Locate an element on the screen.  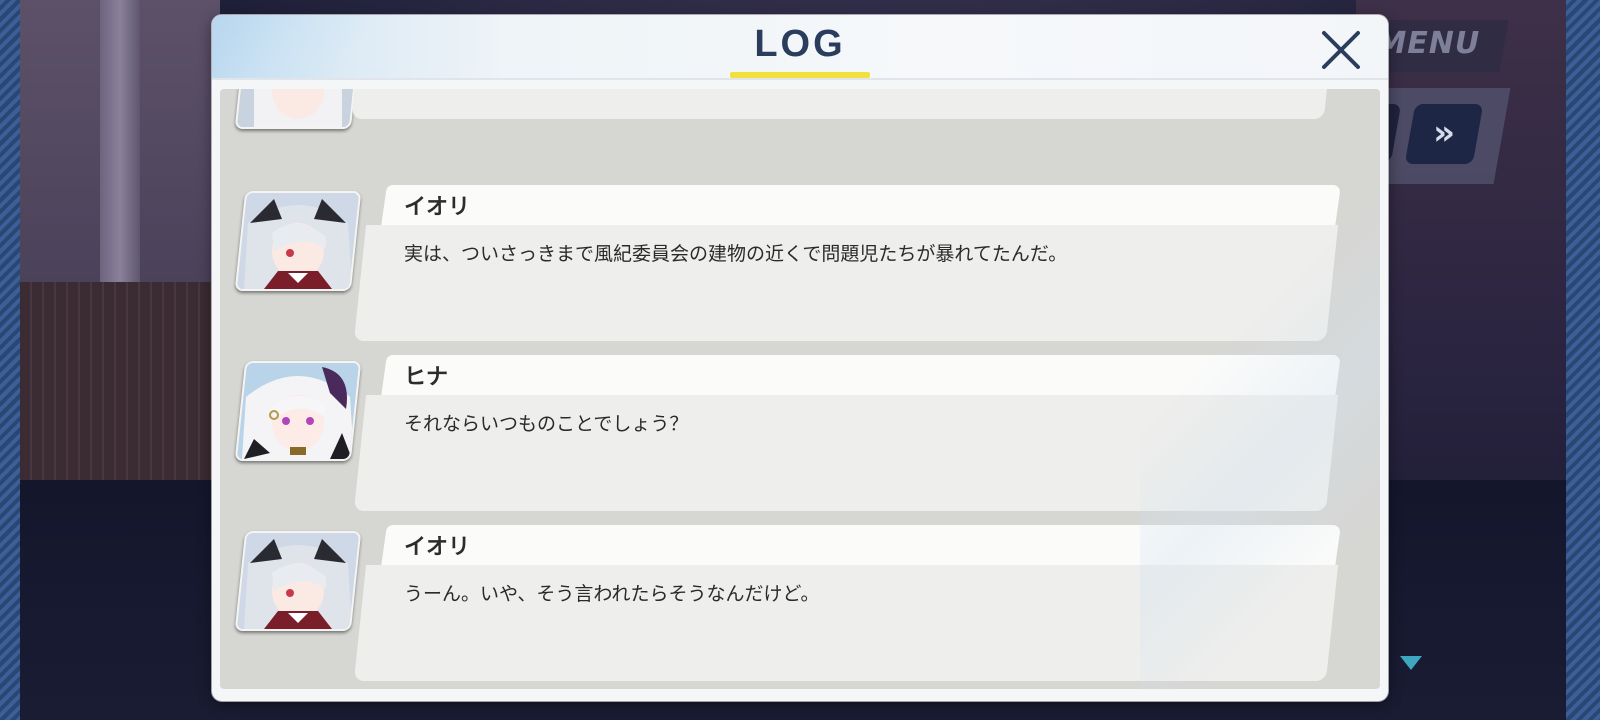
log-title: LOG is located at coordinates (800, 44).